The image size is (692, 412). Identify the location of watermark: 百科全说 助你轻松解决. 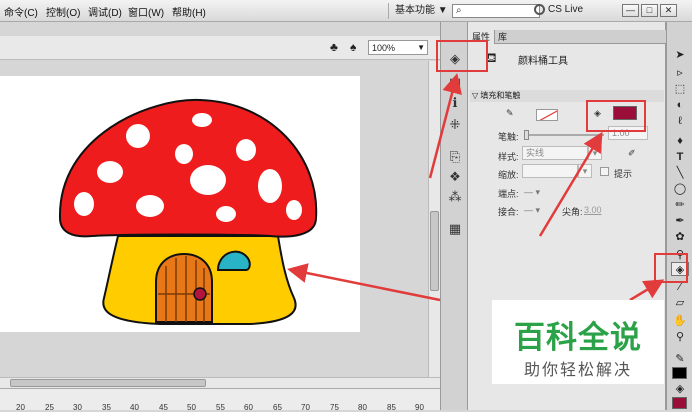
(578, 342).